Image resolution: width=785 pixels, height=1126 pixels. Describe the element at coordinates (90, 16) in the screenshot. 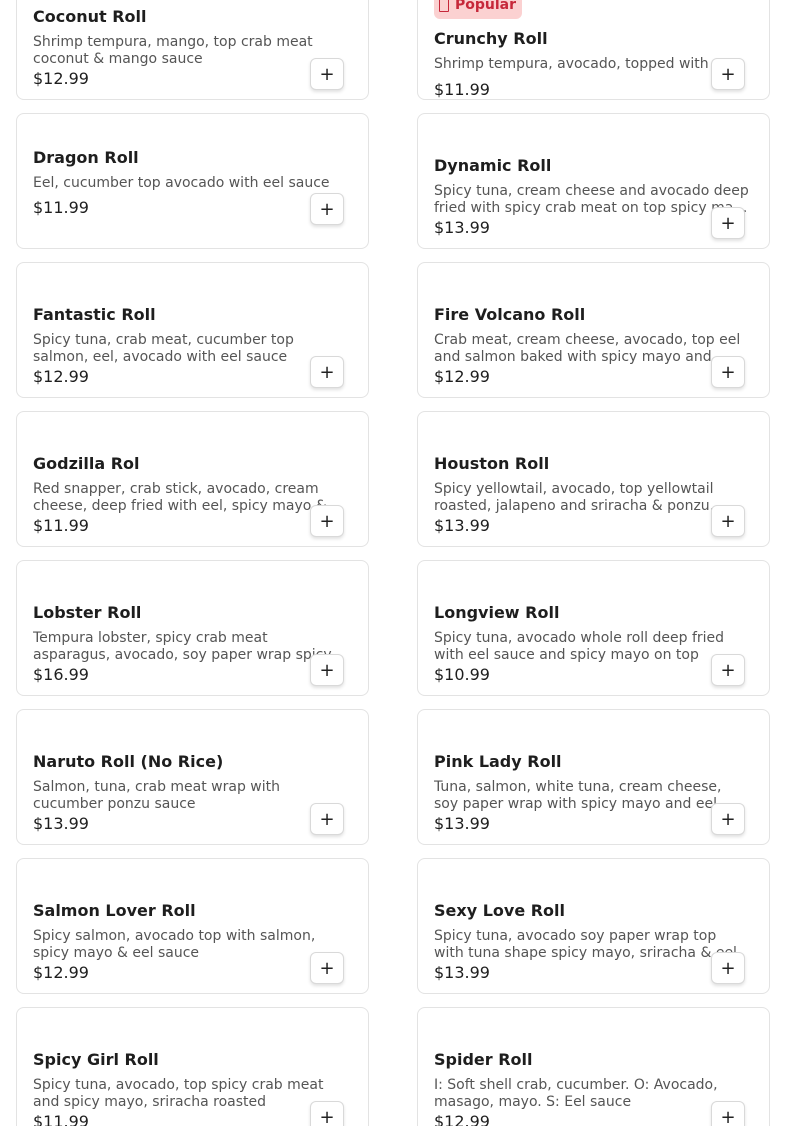

I see `item-name: Coconut Roll` at that location.